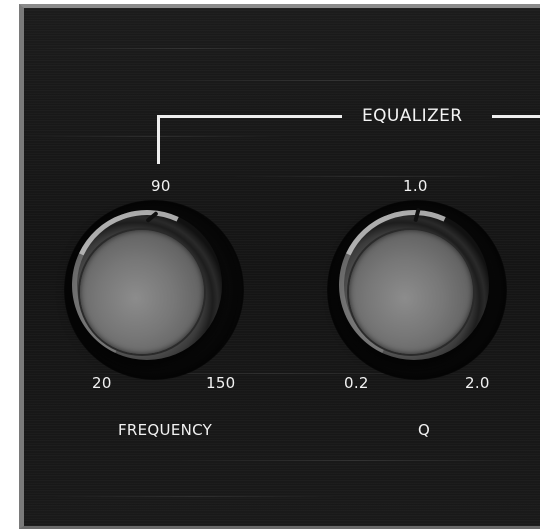  I want to click on frequency-knob, so click(147, 285).